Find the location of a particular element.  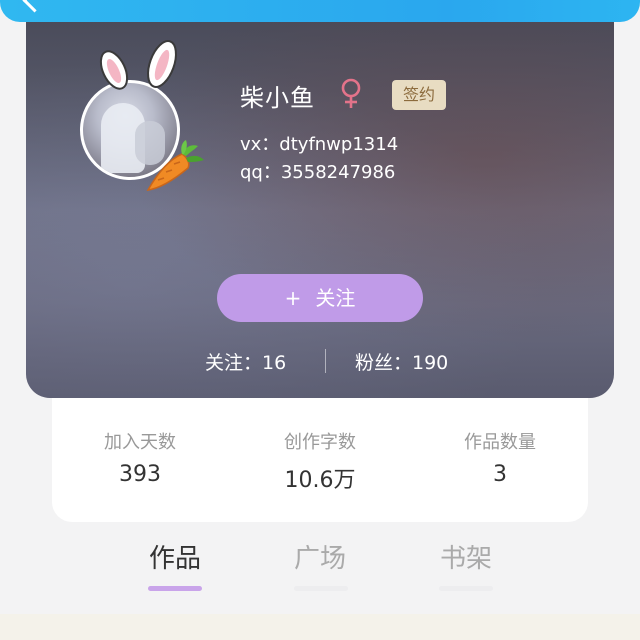

plus-icon: + is located at coordinates (293, 298).